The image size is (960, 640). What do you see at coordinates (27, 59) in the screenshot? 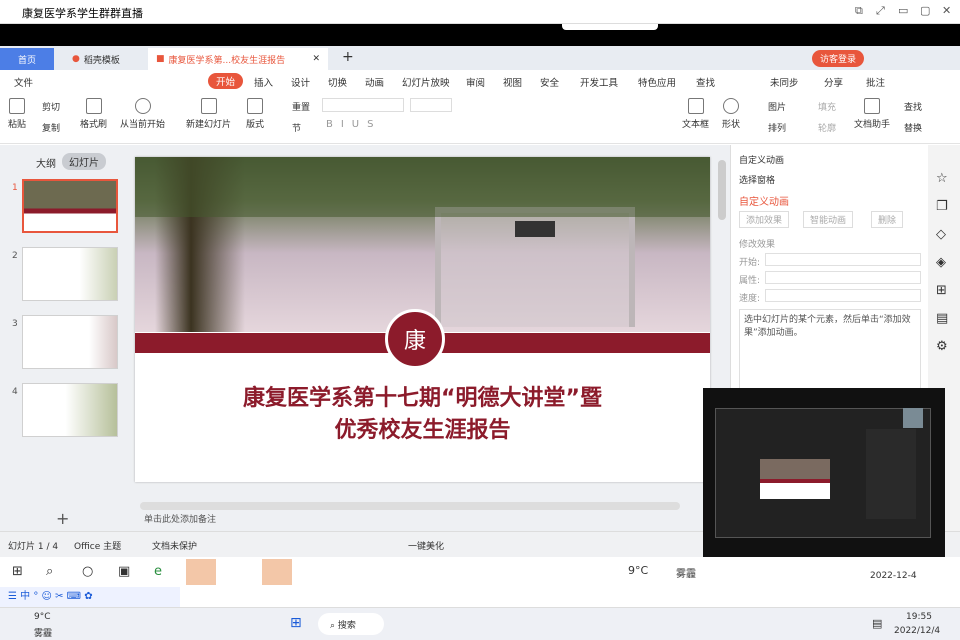
I see `tab-home: 首页` at bounding box center [27, 59].